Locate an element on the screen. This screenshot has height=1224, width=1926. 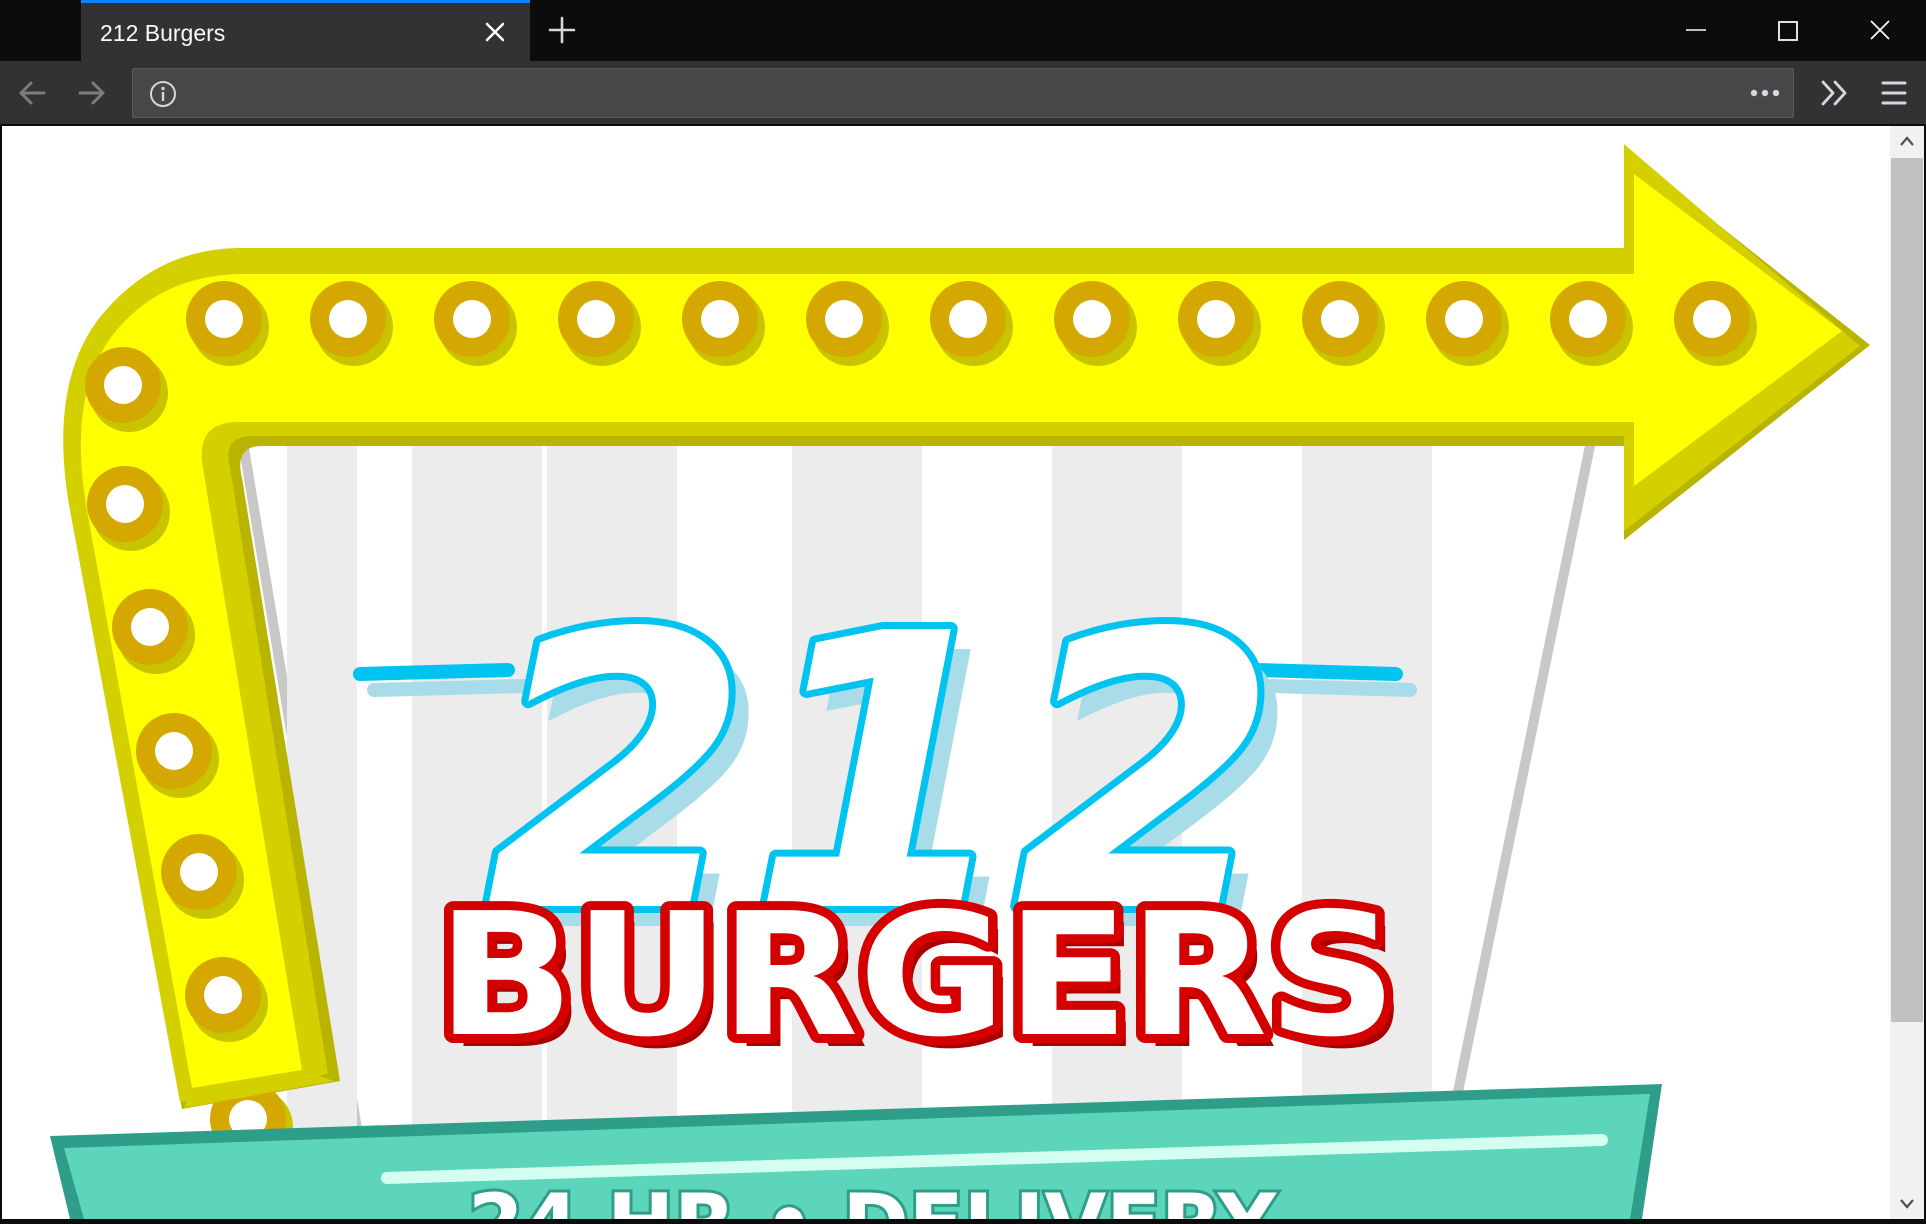
forward-arrow-icon is located at coordinates (92, 93).